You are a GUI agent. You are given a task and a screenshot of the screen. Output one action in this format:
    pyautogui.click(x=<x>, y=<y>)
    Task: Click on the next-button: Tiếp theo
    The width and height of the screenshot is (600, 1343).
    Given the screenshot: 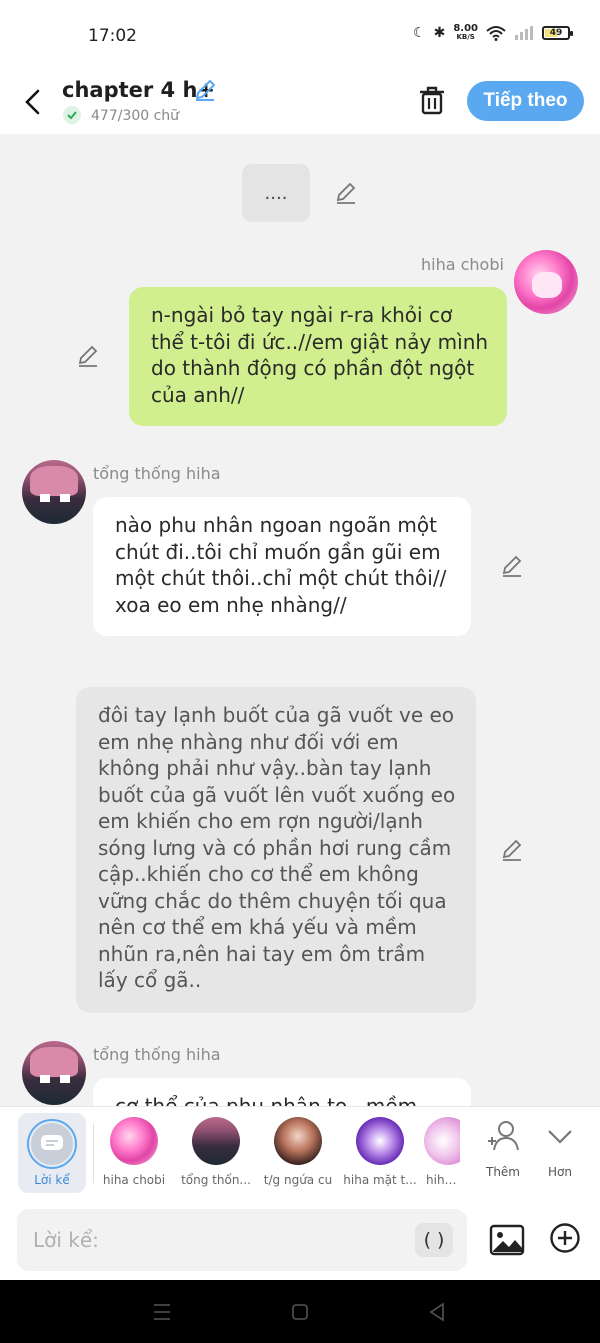 What is the action you would take?
    pyautogui.click(x=525, y=101)
    